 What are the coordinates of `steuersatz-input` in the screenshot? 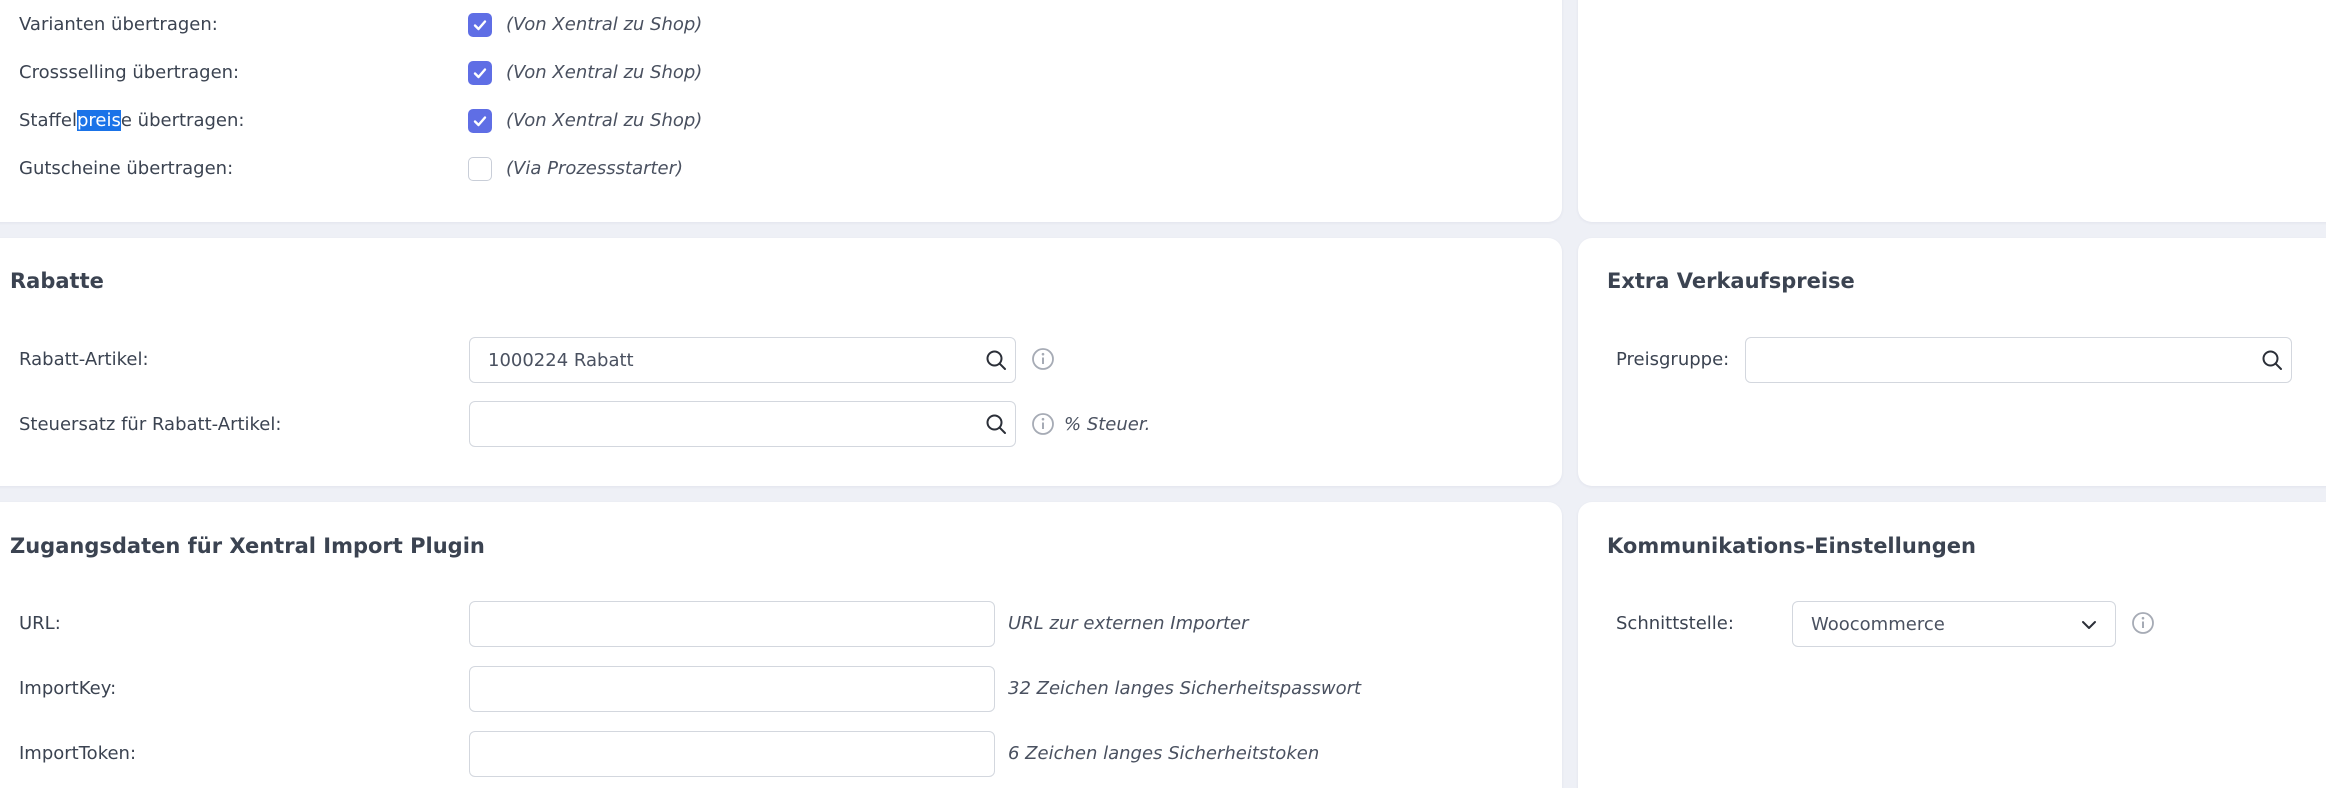 It's located at (742, 424).